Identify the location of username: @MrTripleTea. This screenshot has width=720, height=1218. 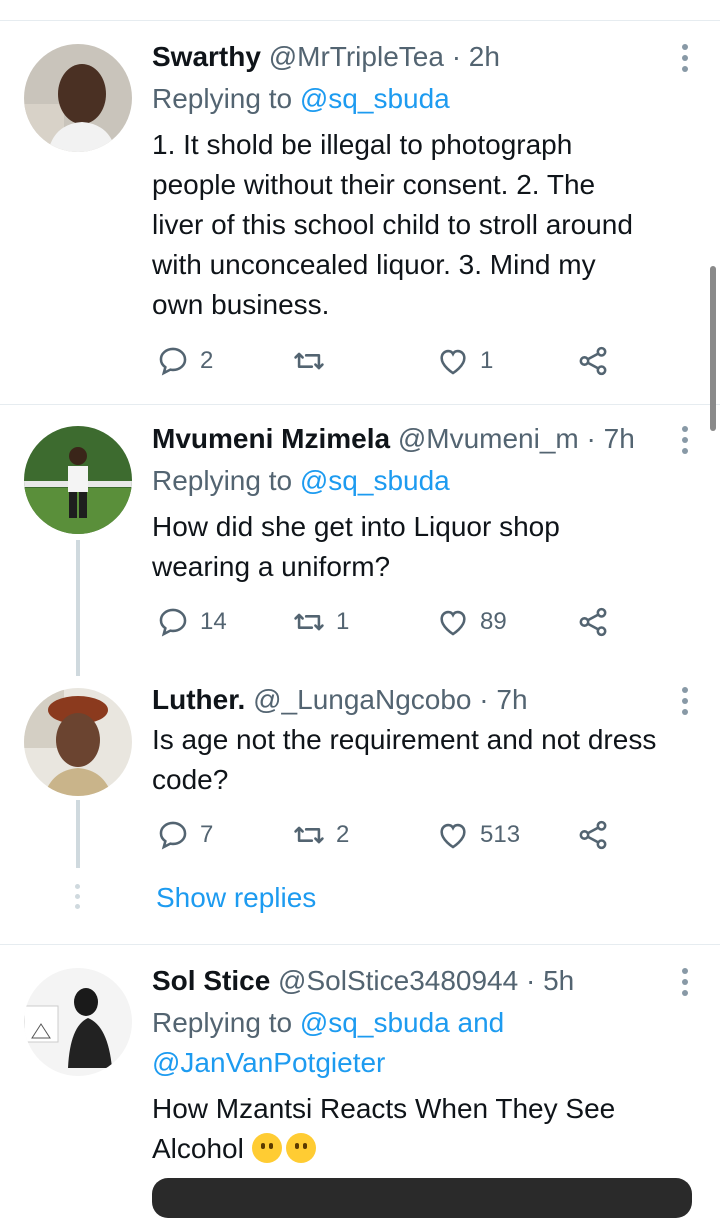
(356, 56).